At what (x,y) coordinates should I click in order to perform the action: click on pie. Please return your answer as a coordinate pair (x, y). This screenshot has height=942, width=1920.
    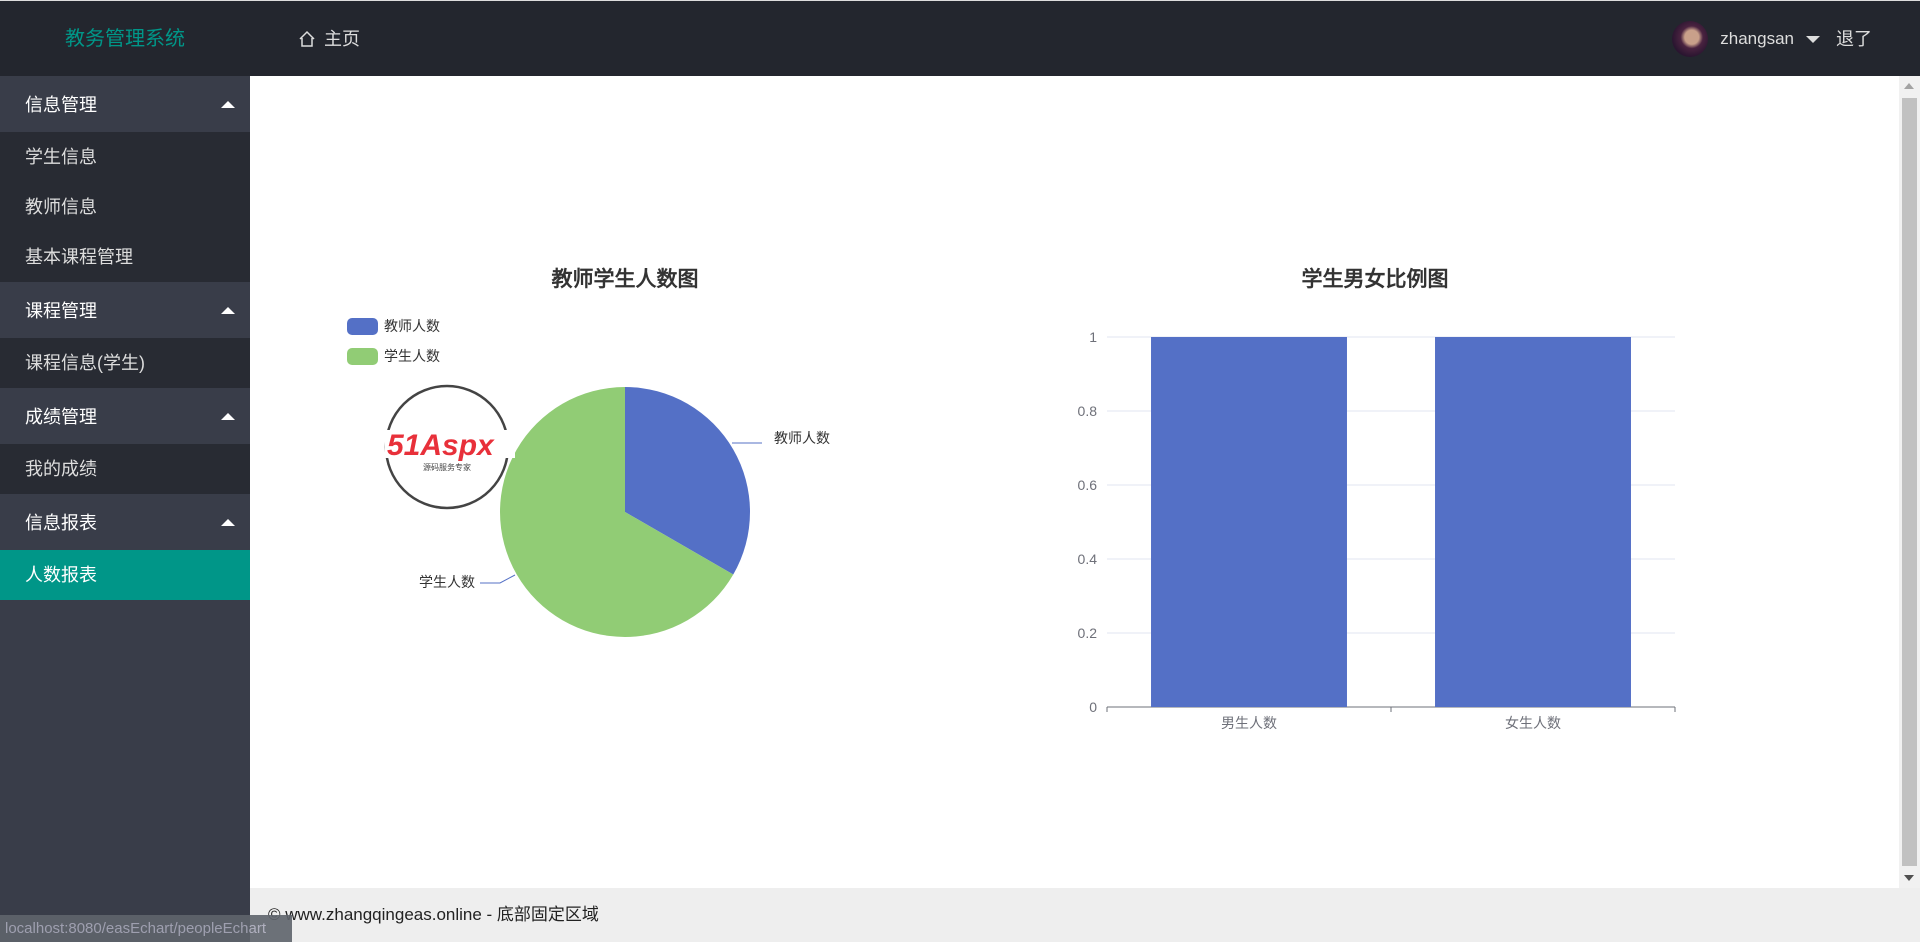
    Looking at the image, I should click on (625, 512).